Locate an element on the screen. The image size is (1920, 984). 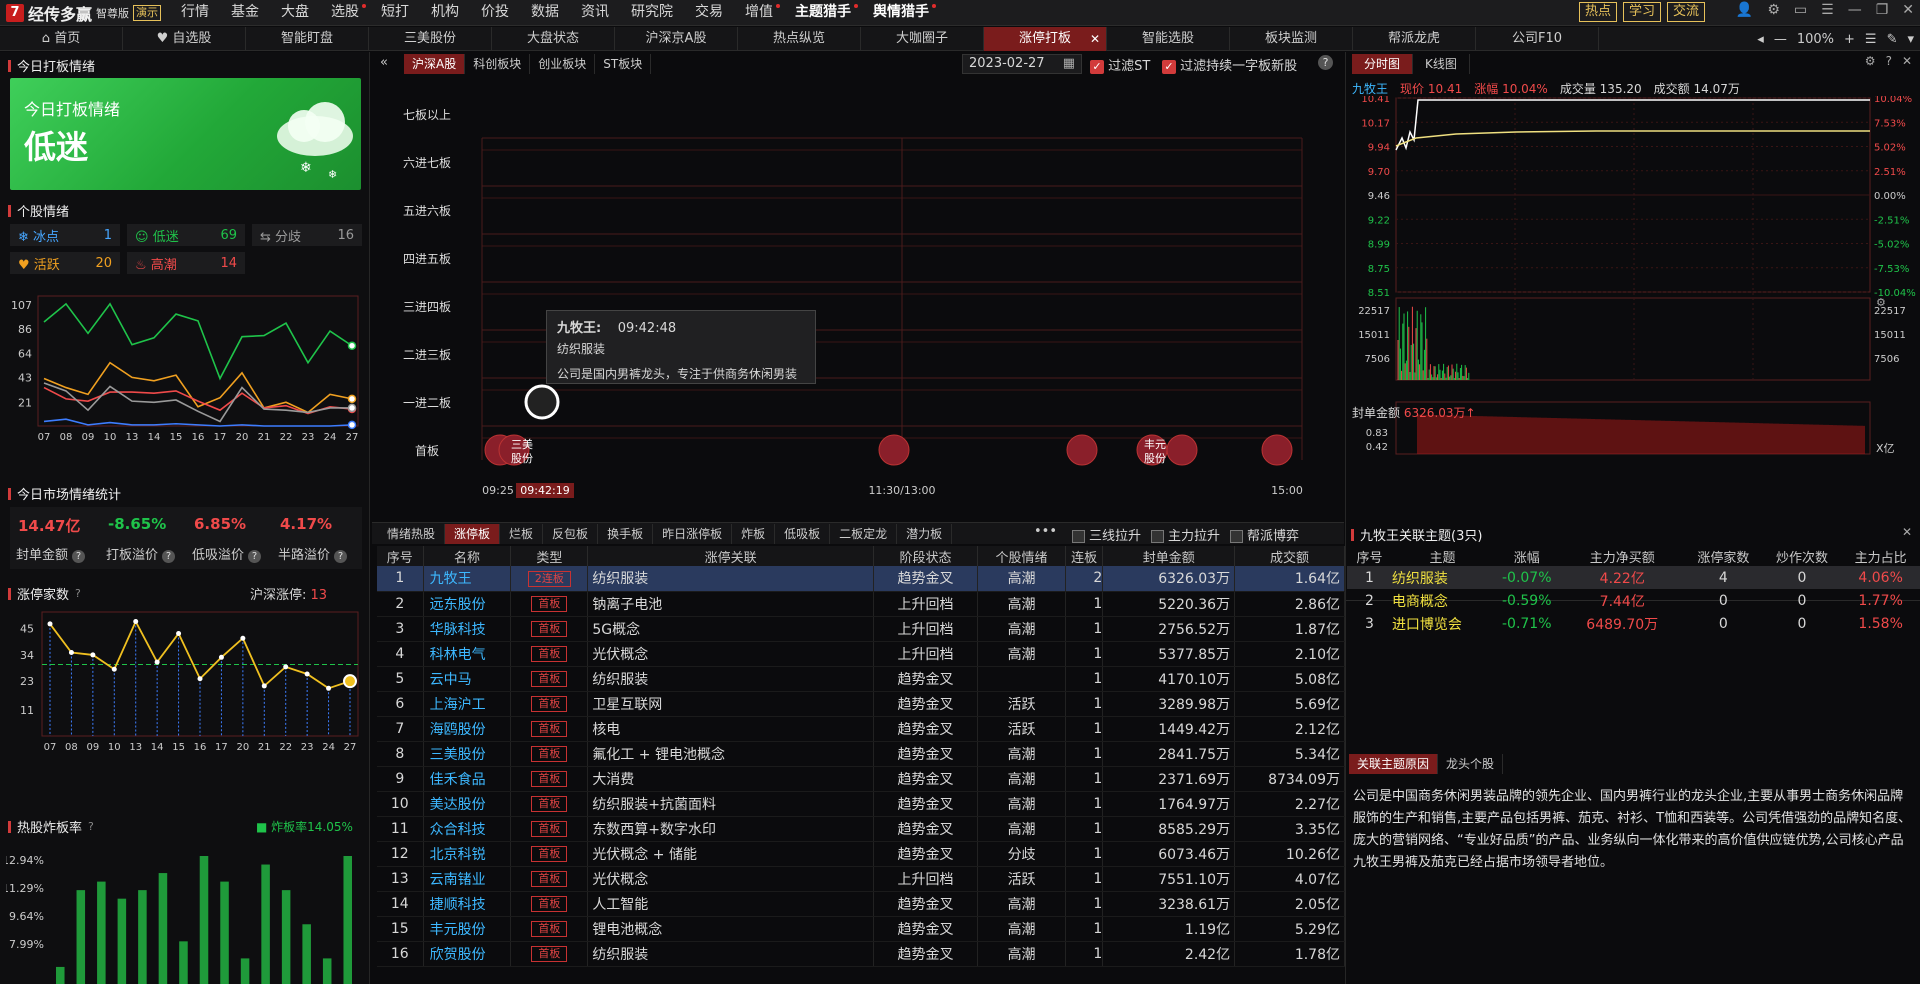
theme-row: 3 进口博览会 -0.71% 6489.70万 0 0 1.58% is located at coordinates (1633, 623).